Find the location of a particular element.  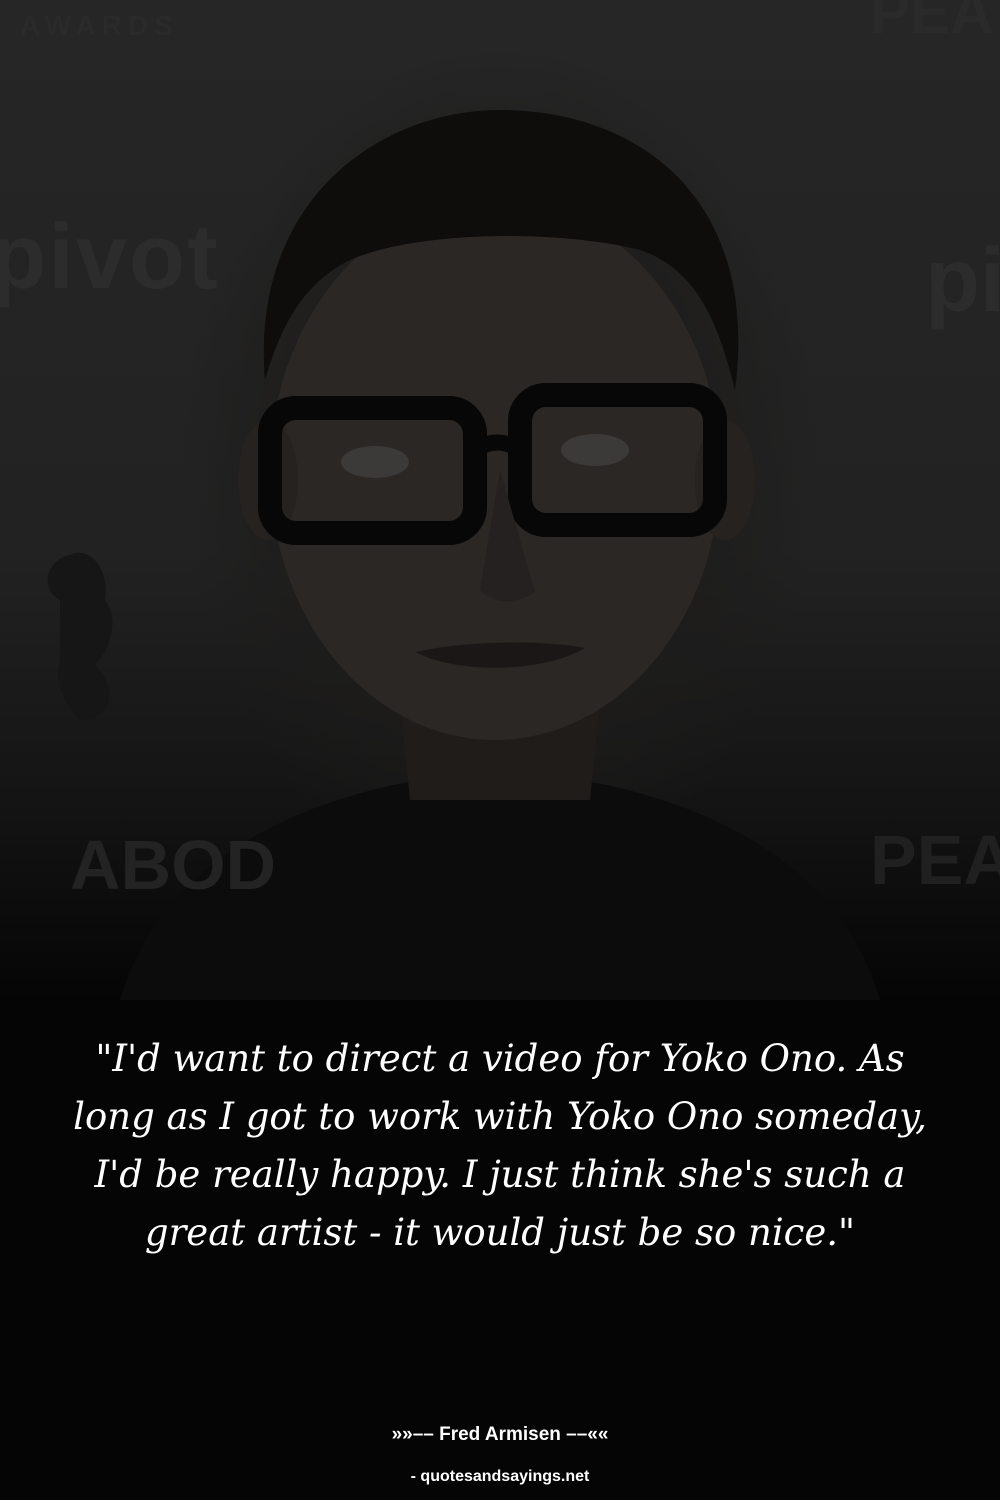

profile-silhouette-logo is located at coordinates (80, 636).